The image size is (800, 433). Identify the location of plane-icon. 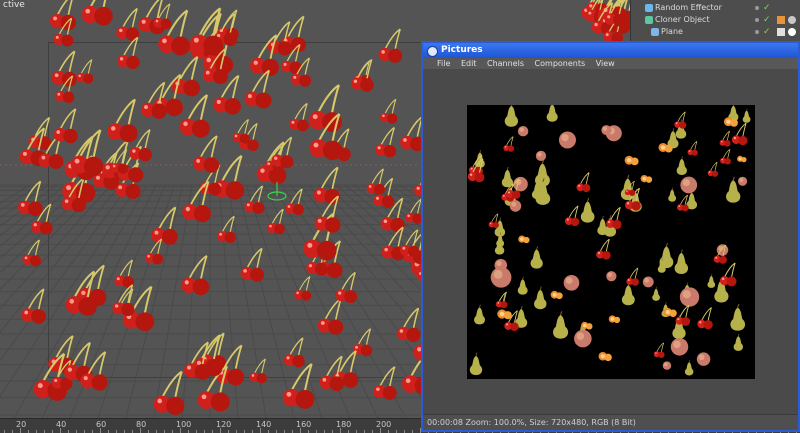
(655, 32).